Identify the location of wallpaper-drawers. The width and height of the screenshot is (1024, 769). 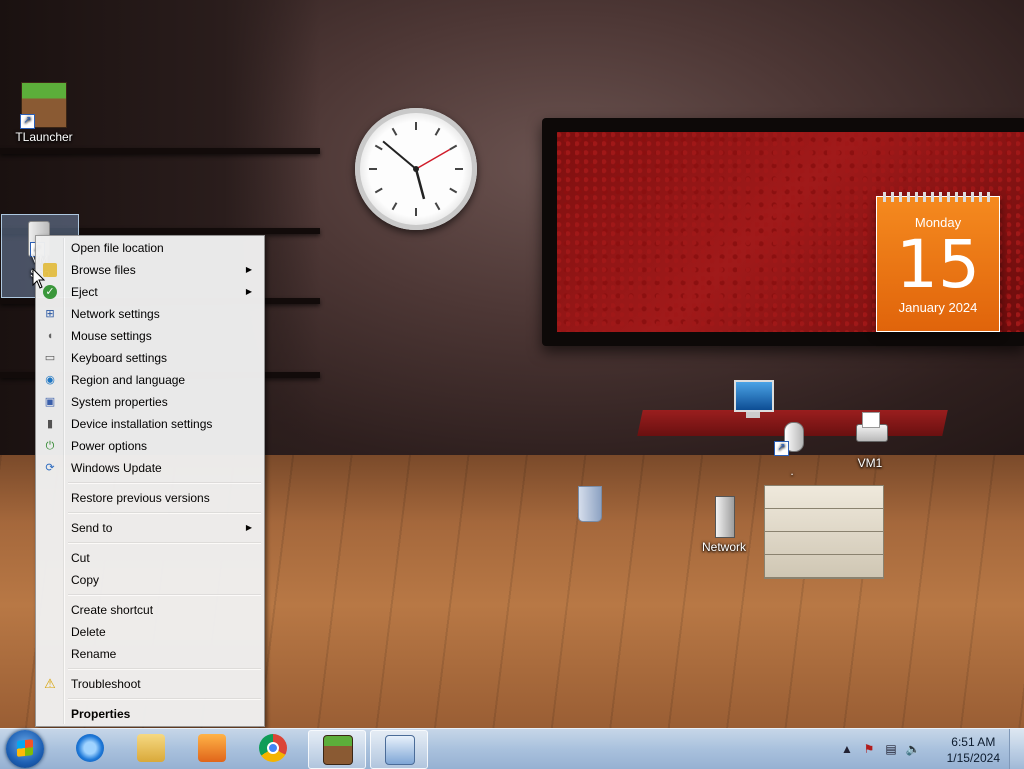
(824, 532).